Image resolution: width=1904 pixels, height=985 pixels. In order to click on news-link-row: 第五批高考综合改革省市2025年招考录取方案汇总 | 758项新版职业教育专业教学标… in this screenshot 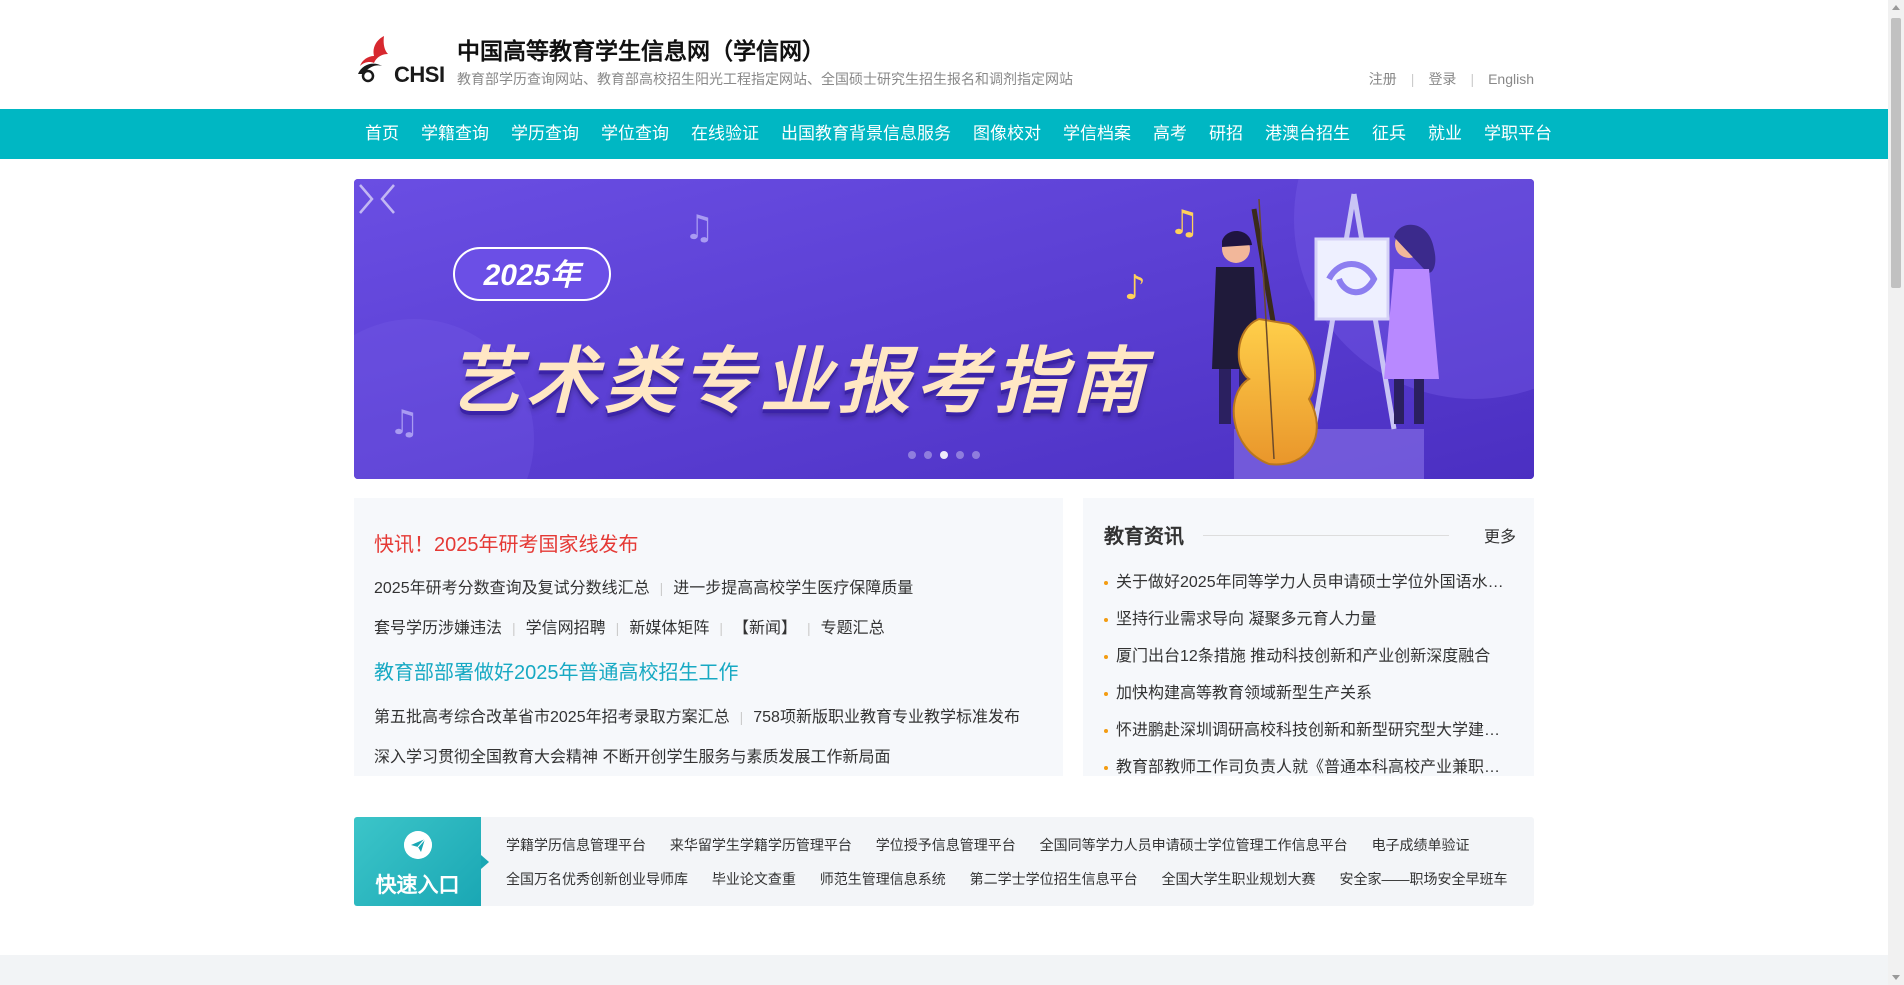, I will do `click(697, 715)`.